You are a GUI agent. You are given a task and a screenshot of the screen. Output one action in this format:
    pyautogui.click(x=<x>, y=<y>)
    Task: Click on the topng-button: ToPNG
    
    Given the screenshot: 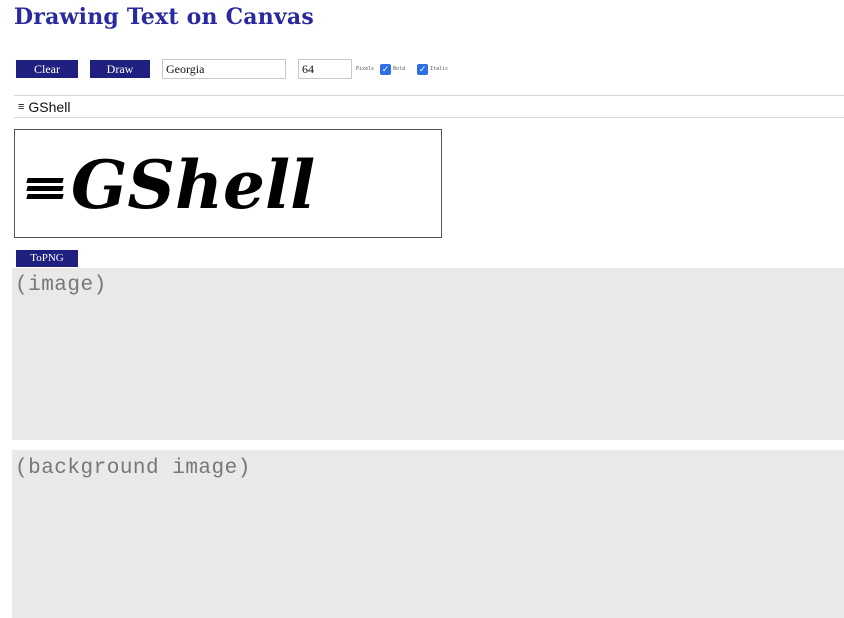 What is the action you would take?
    pyautogui.click(x=47, y=258)
    